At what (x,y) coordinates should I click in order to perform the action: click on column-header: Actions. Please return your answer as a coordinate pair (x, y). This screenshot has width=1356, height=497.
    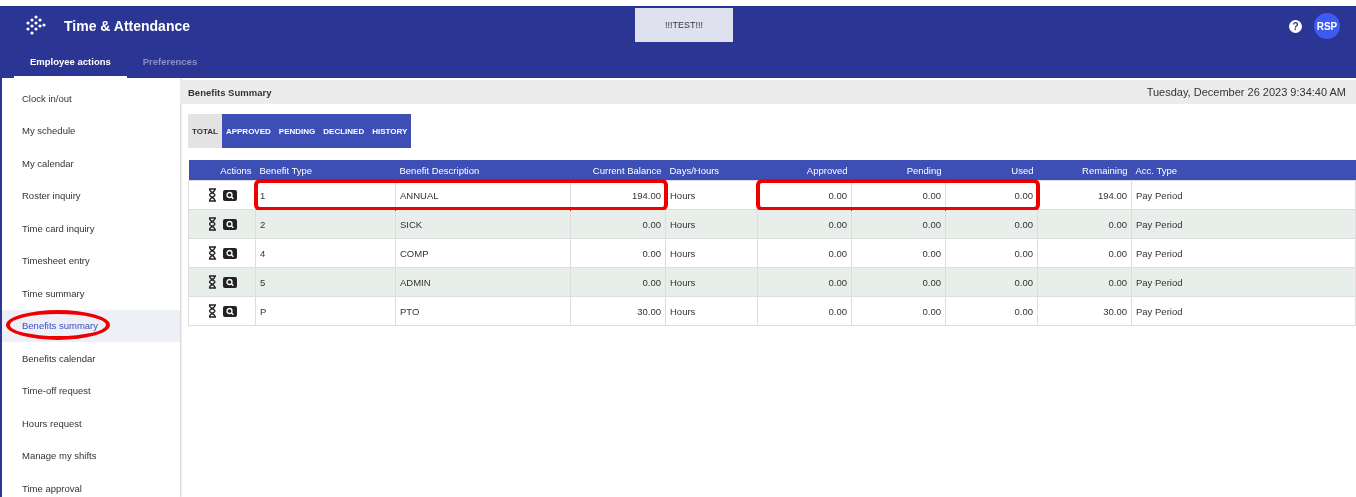
    Looking at the image, I should click on (222, 170).